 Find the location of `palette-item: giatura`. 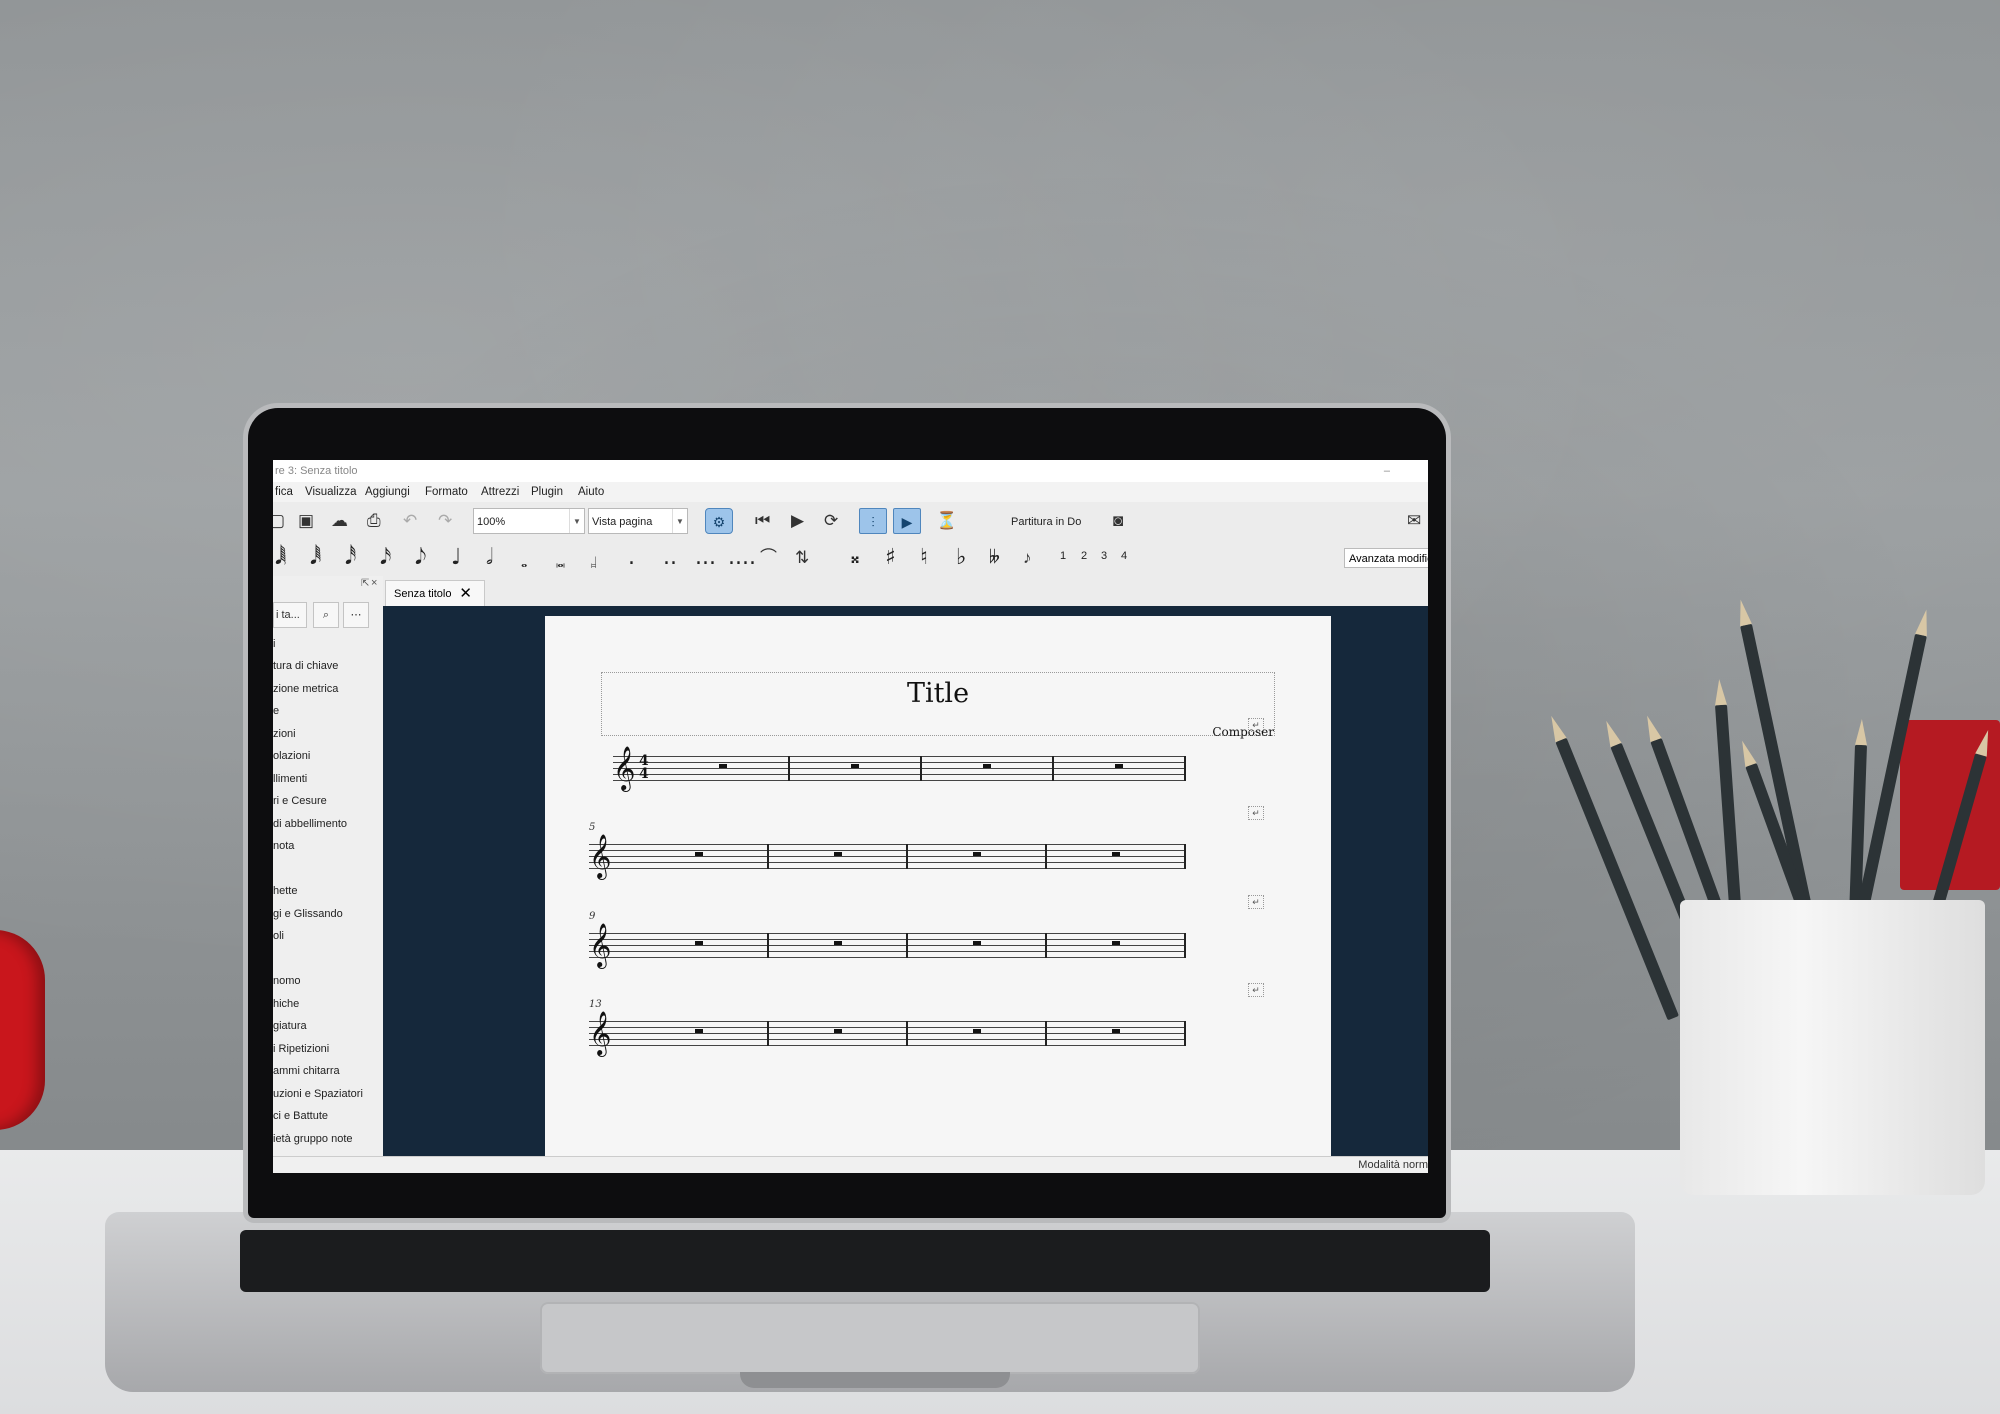

palette-item: giatura is located at coordinates (290, 1026).